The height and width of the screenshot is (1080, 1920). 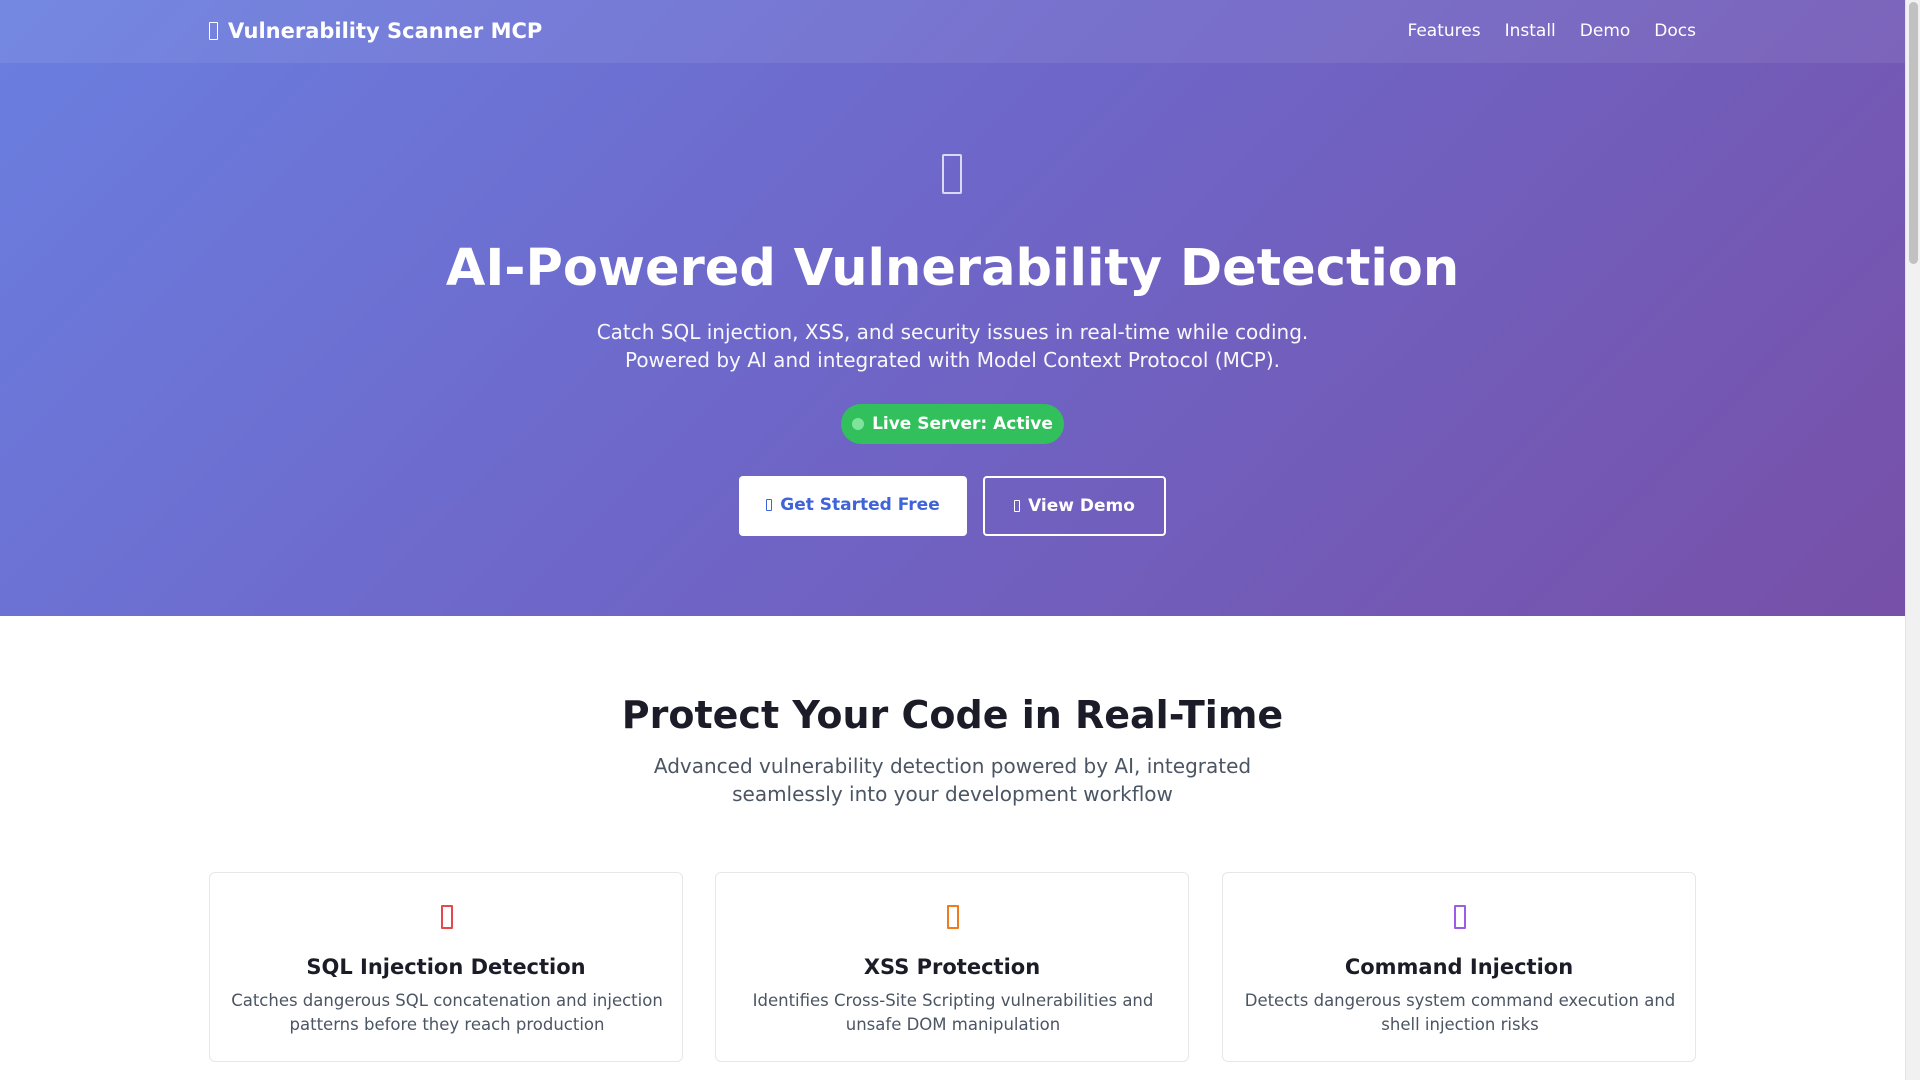 I want to click on terminal-icon, so click(x=1460, y=917).